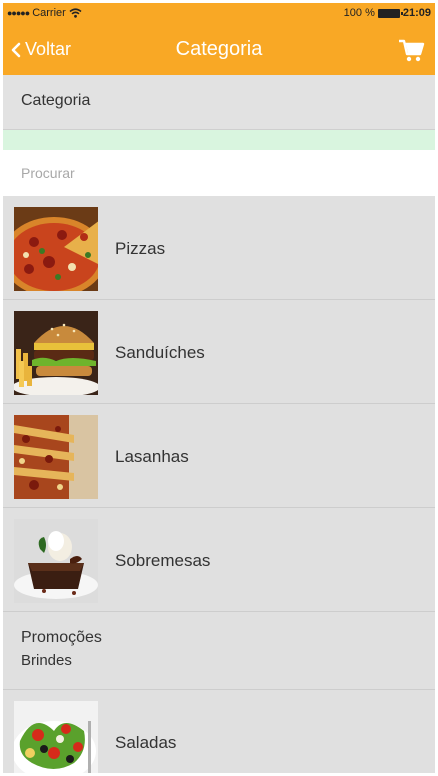  What do you see at coordinates (56, 100) in the screenshot?
I see `section-header-label: Categoria` at bounding box center [56, 100].